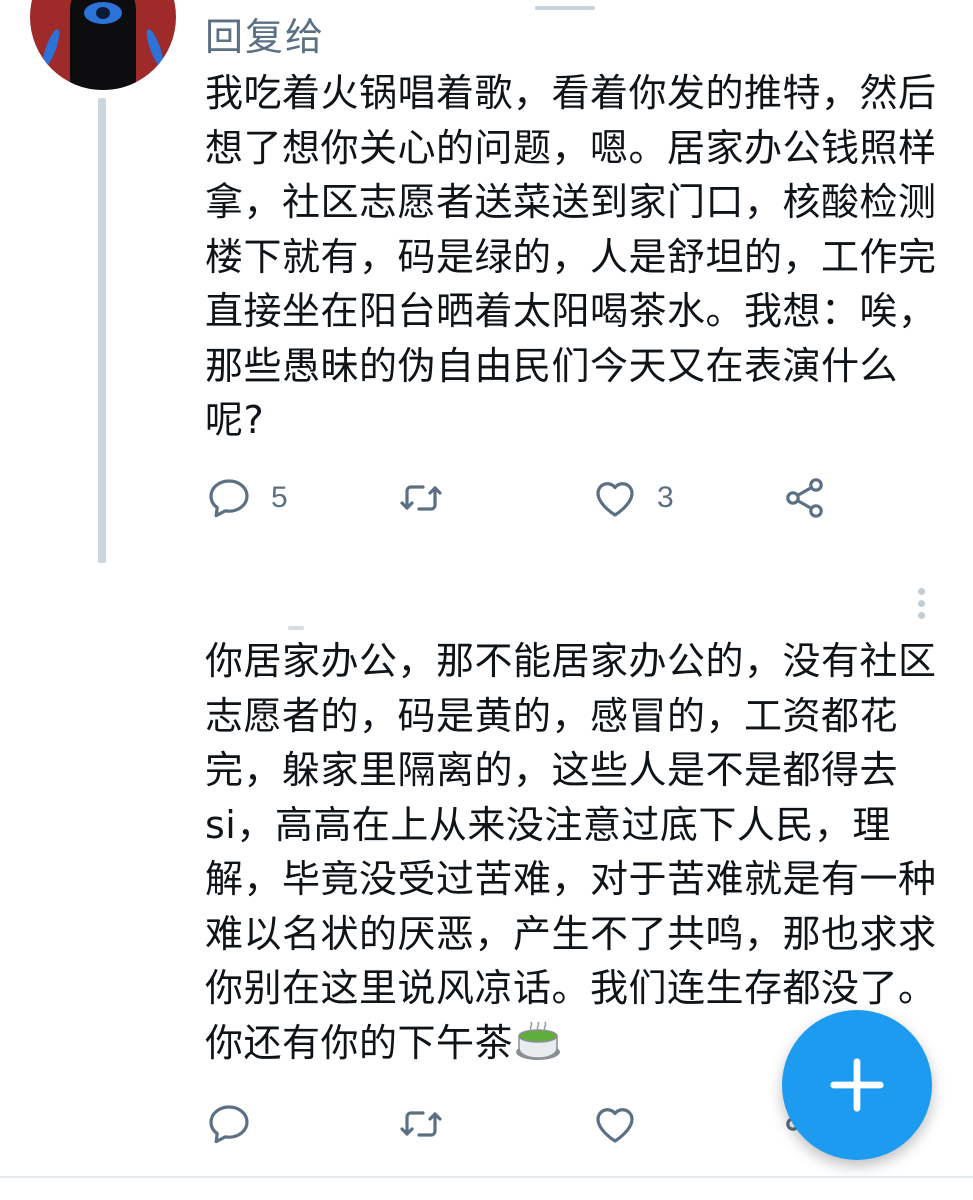  Describe the element at coordinates (102, 330) in the screenshot. I see `thread-connector-line` at that location.